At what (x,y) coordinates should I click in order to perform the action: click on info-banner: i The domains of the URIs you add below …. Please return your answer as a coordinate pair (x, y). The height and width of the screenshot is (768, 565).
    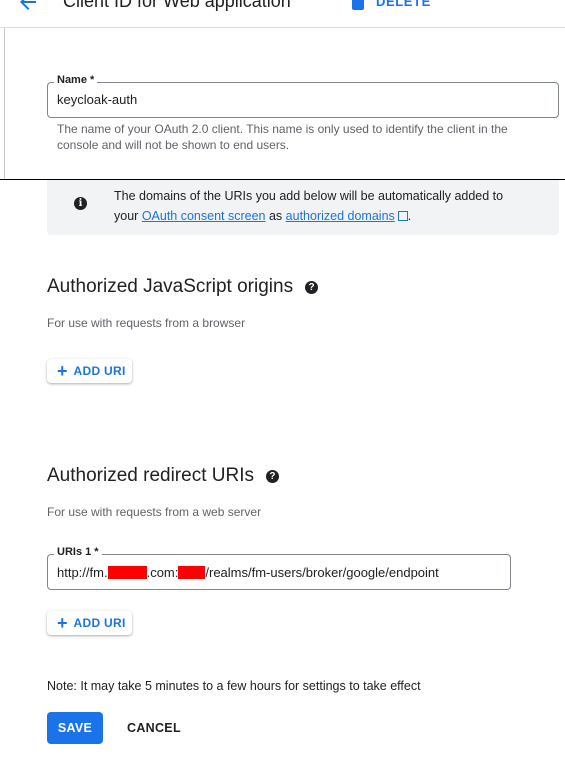
    Looking at the image, I should click on (303, 207).